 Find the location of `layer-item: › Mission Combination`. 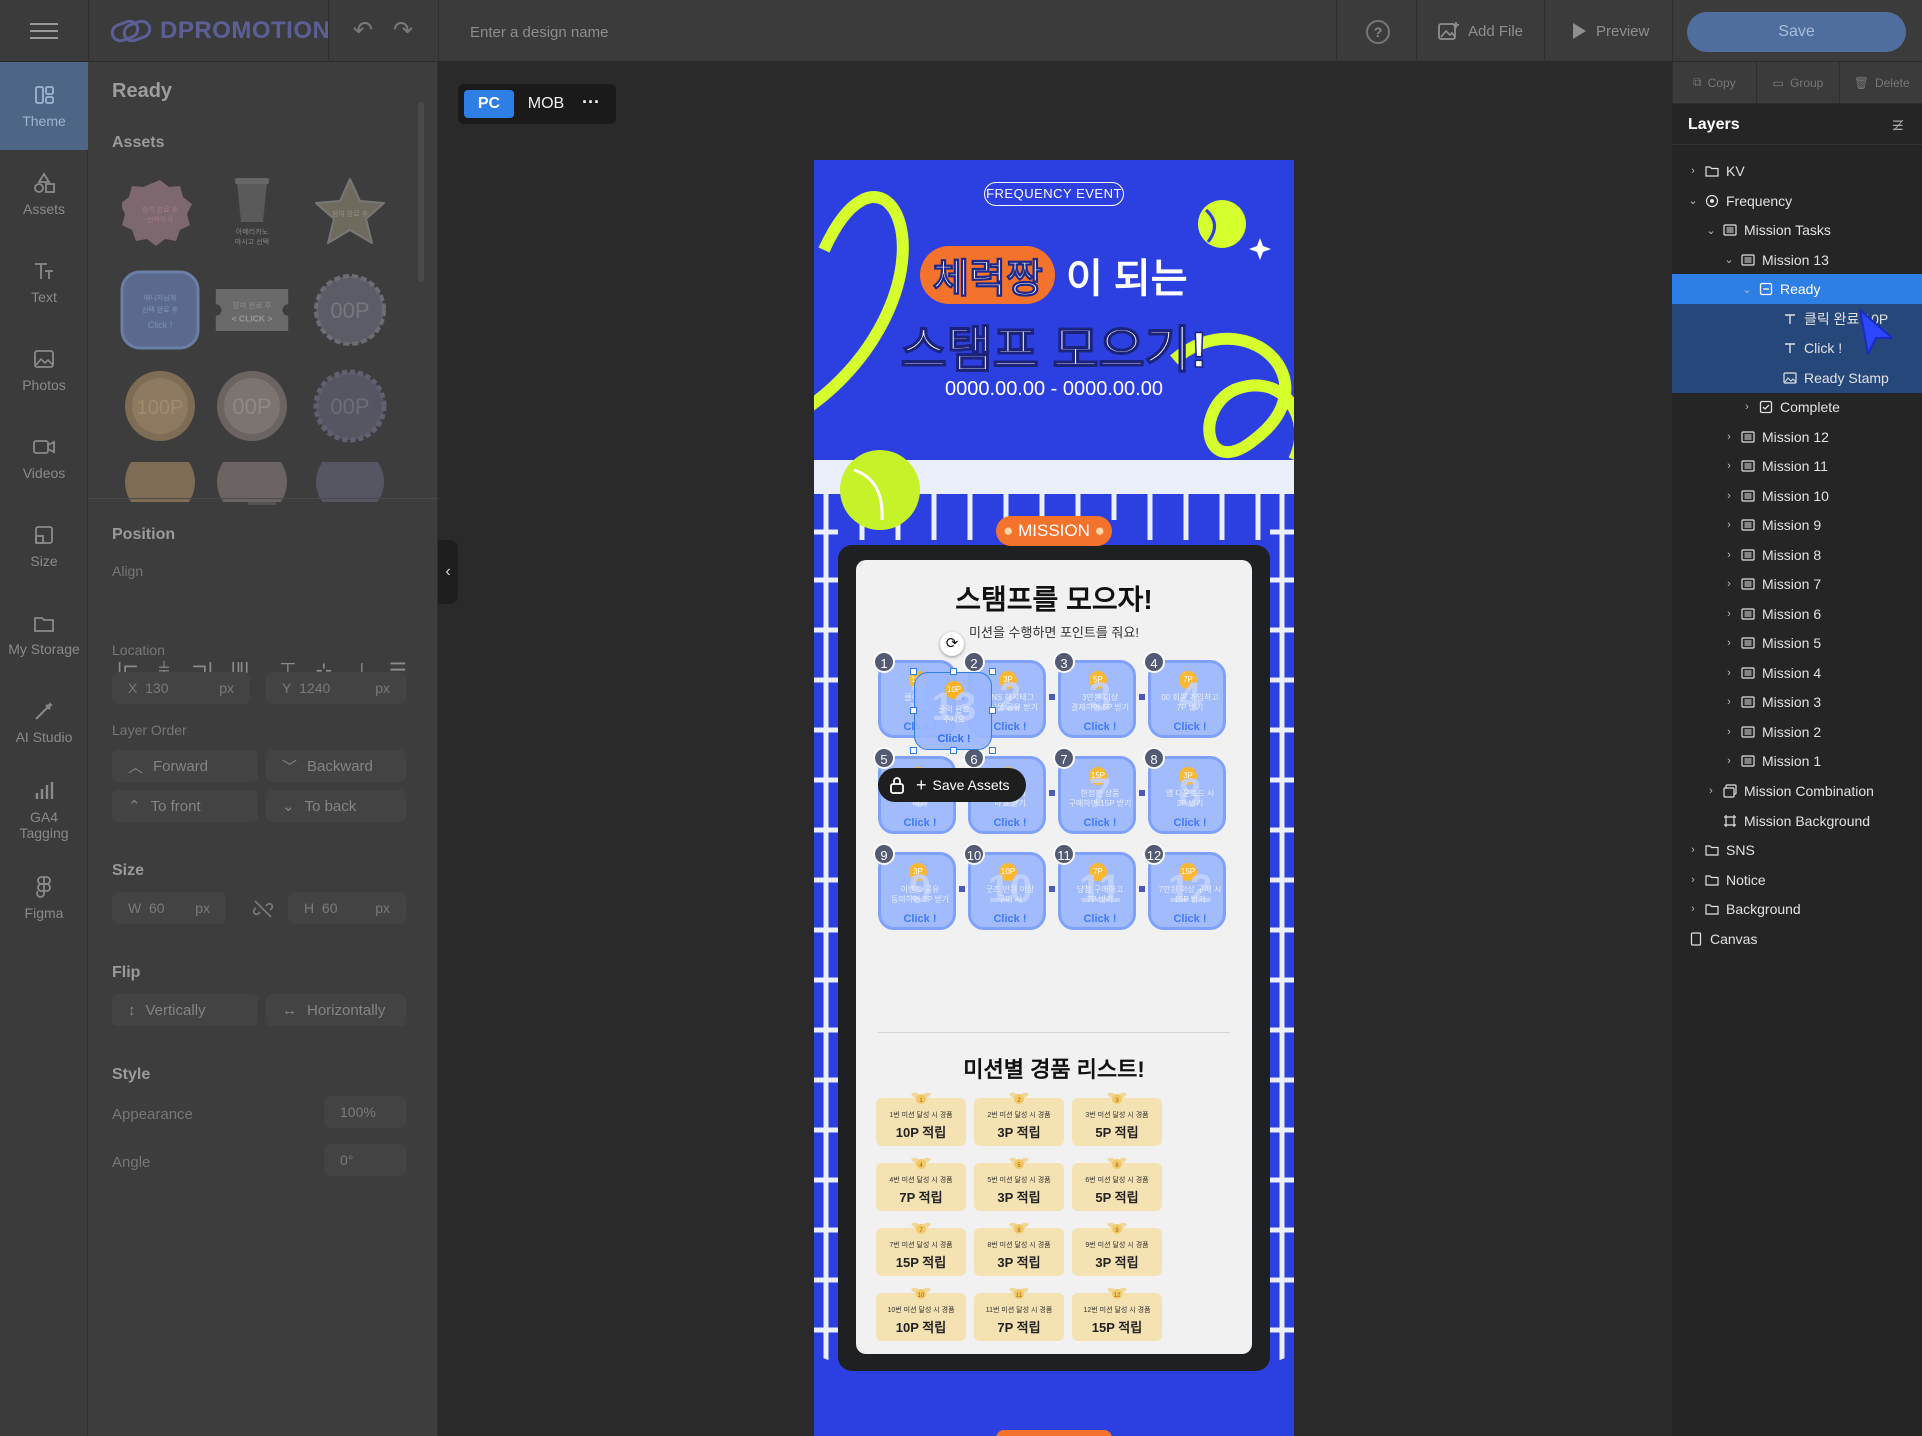

layer-item: › Mission Combination is located at coordinates (1797, 791).